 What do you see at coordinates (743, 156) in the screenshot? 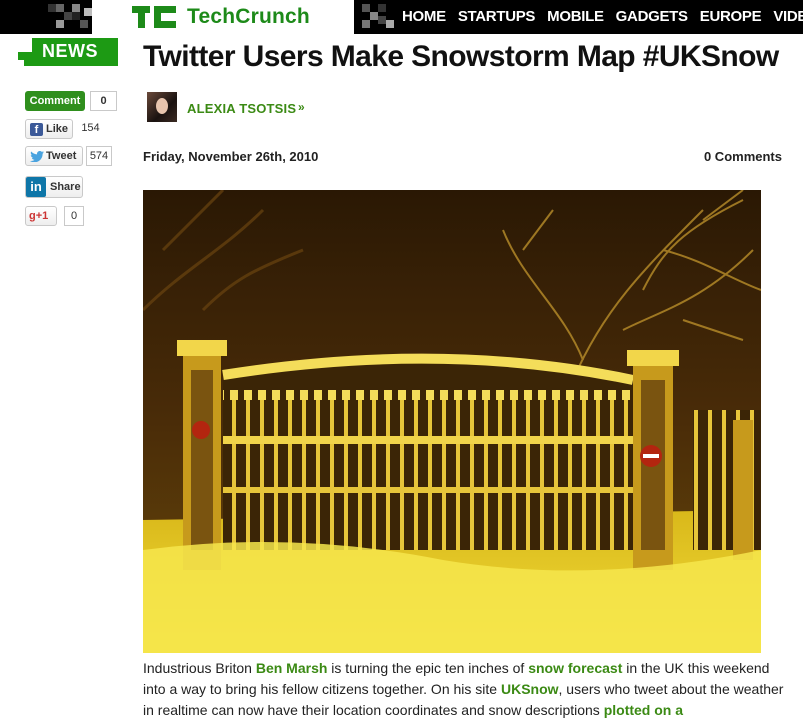
I see `comments-link: 0 Comments` at bounding box center [743, 156].